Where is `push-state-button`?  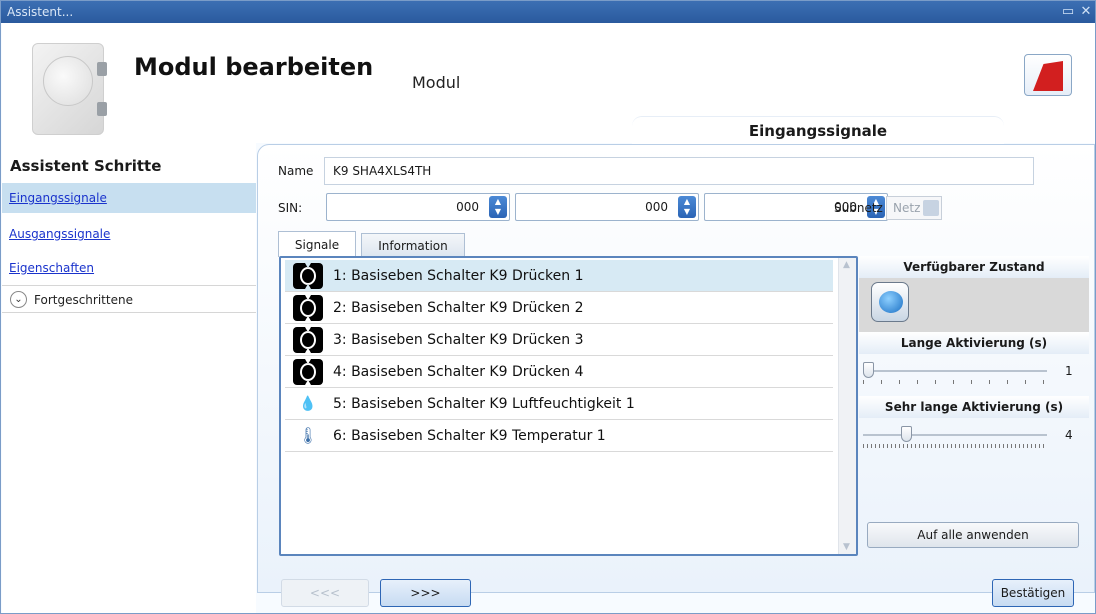 push-state-button is located at coordinates (890, 302).